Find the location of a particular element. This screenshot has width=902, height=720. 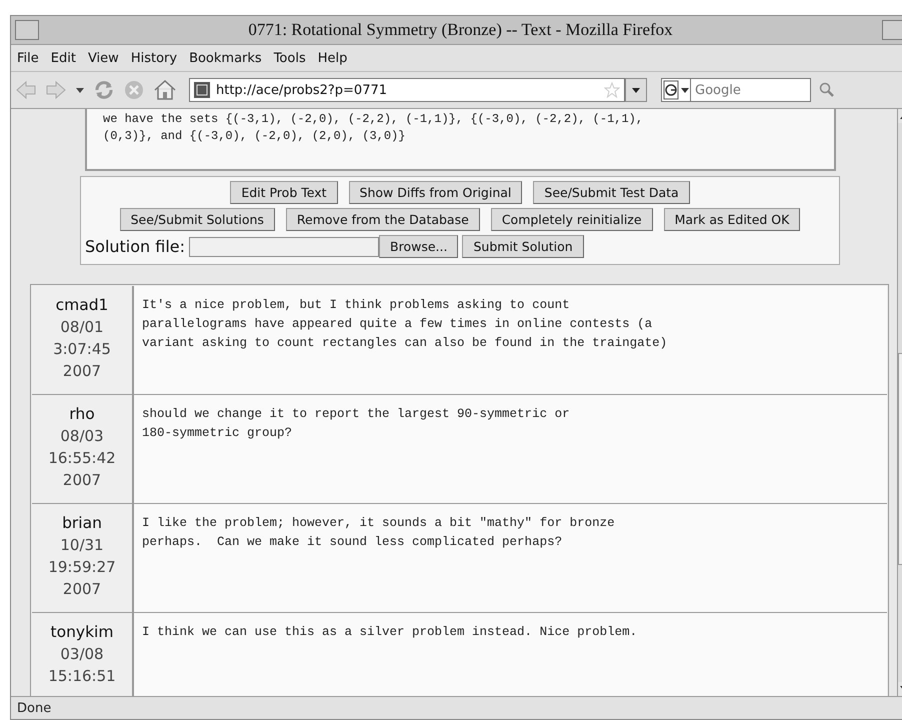

comment-timestamp: 19:59:27 is located at coordinates (82, 567).